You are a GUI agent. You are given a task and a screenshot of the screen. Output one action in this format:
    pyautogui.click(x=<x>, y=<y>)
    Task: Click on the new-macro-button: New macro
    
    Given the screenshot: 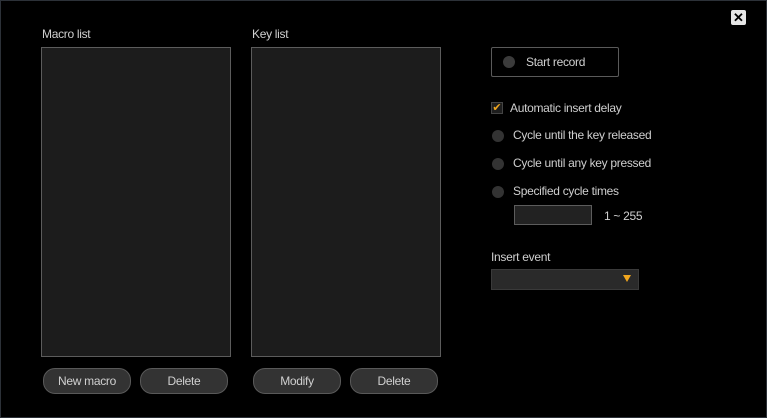 What is the action you would take?
    pyautogui.click(x=87, y=381)
    